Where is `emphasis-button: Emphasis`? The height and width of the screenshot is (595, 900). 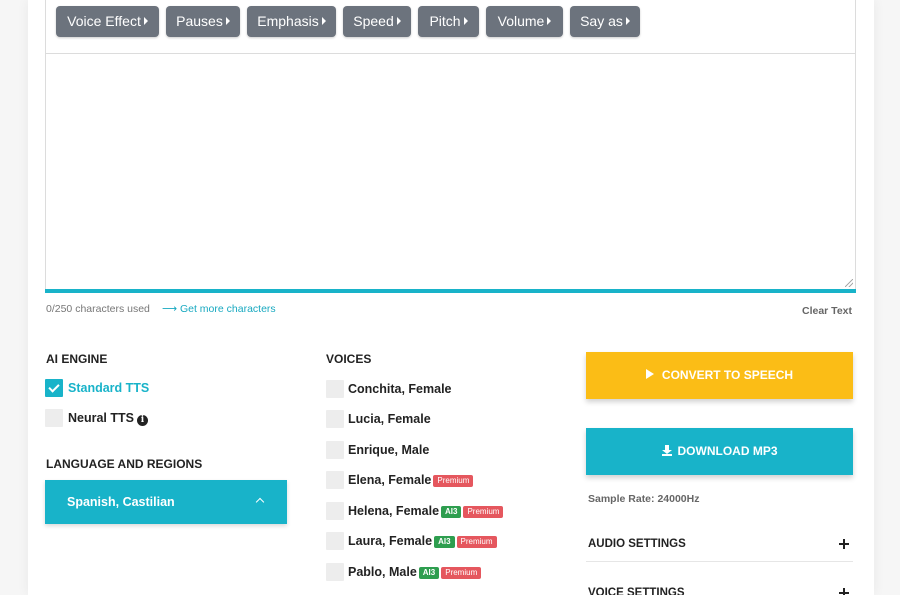
emphasis-button: Emphasis is located at coordinates (291, 21).